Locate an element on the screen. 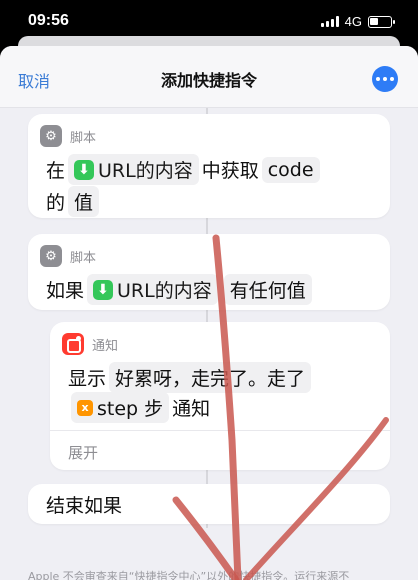 The width and height of the screenshot is (418, 580). notification-text-field: 好累呀，走完了。走了 is located at coordinates (210, 377).